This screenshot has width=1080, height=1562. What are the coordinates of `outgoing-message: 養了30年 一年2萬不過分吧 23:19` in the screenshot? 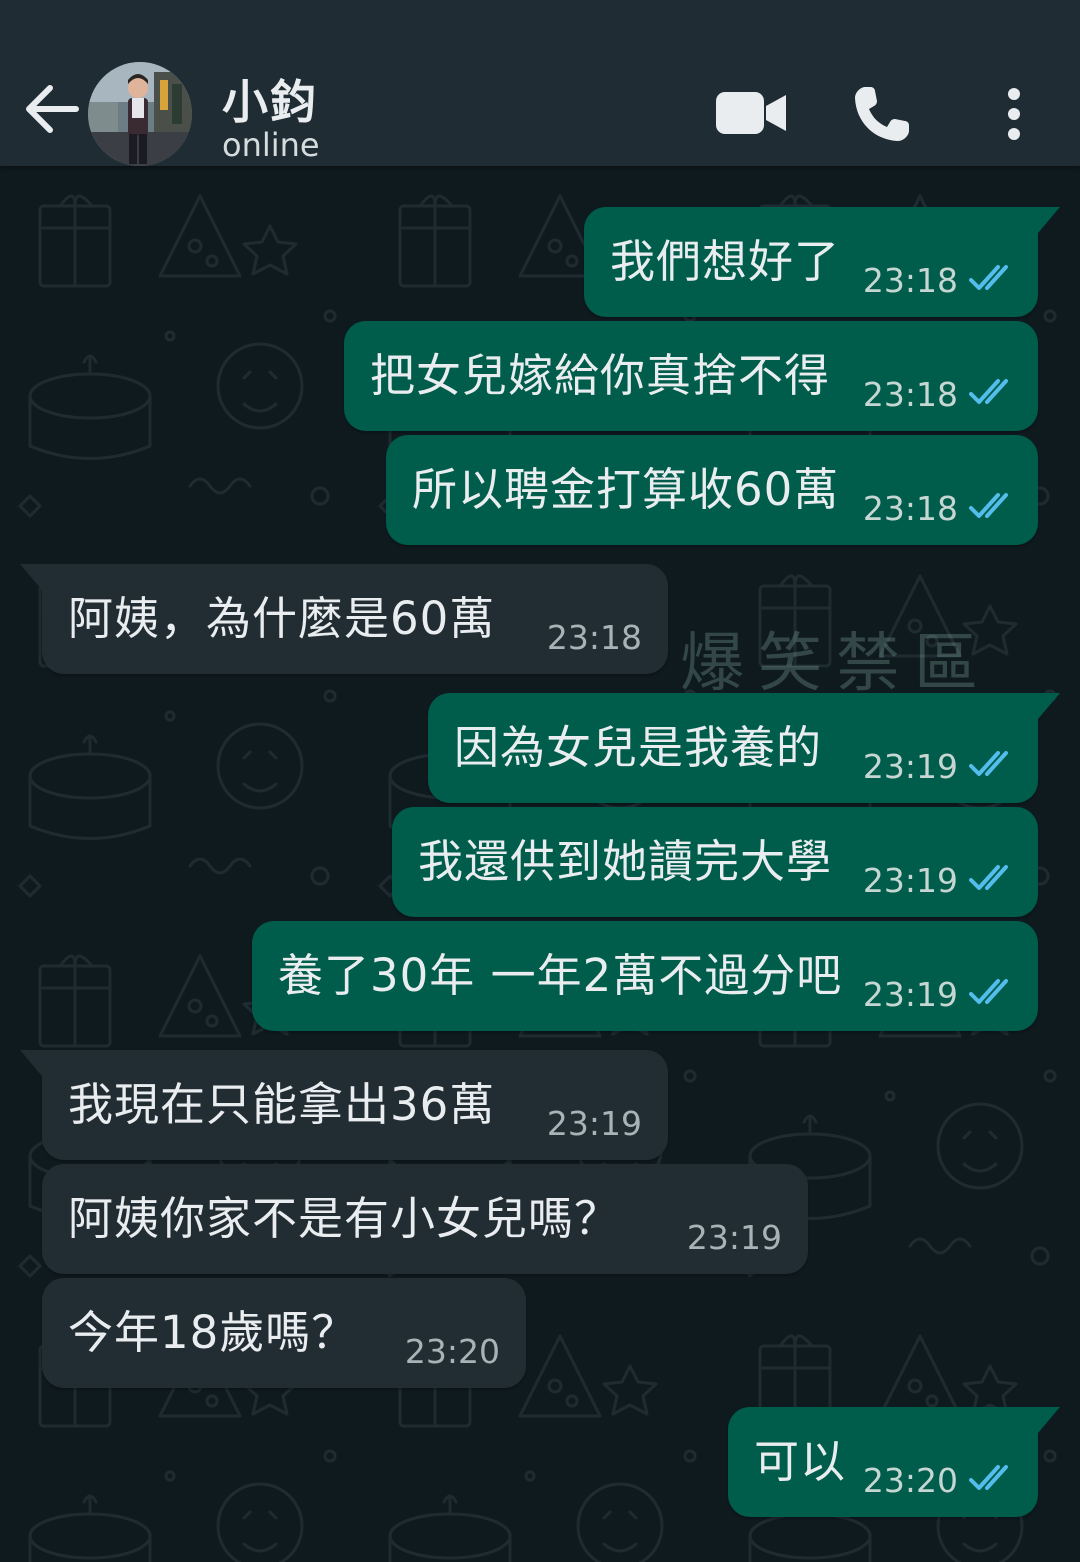 It's located at (645, 976).